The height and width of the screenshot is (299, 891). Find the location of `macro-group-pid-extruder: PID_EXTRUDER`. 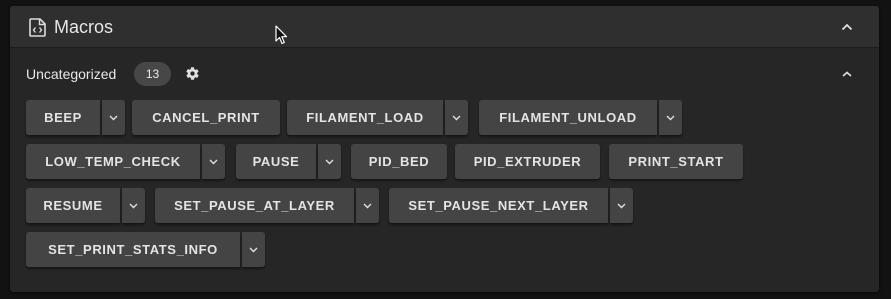

macro-group-pid-extruder: PID_EXTRUDER is located at coordinates (527, 161).